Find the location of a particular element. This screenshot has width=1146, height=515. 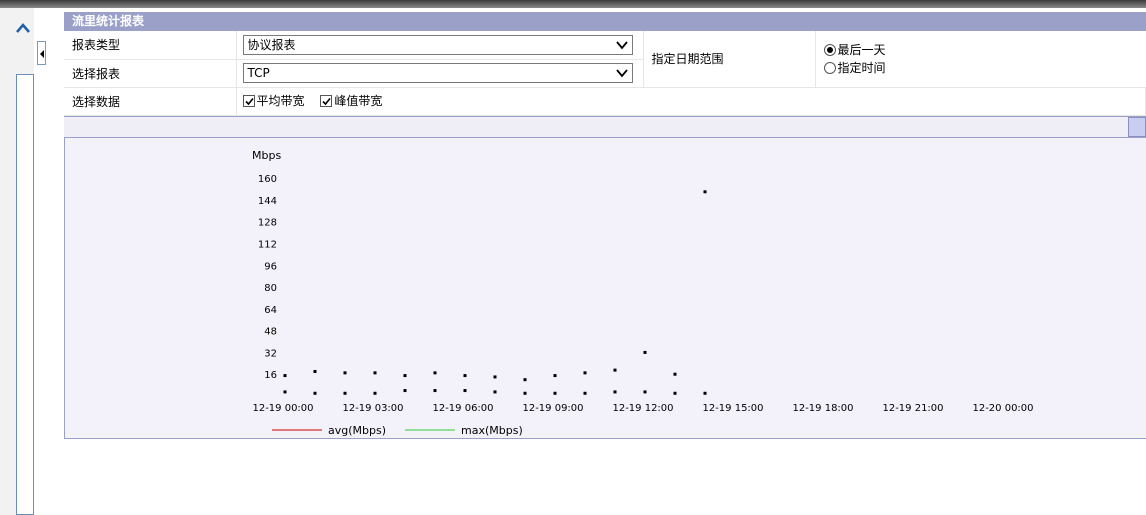

y-axis-label: Mbps is located at coordinates (266, 155).